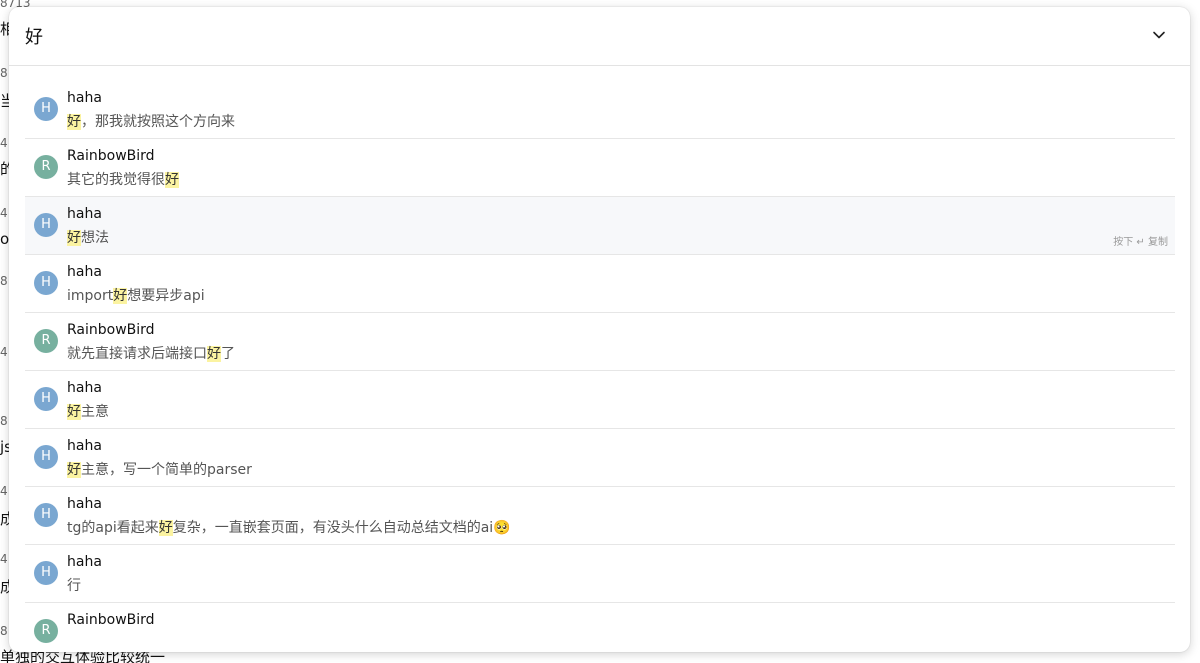 This screenshot has width=1200, height=663. I want to click on snippet-text-after: 主意，写一个简单的parser, so click(166, 470).